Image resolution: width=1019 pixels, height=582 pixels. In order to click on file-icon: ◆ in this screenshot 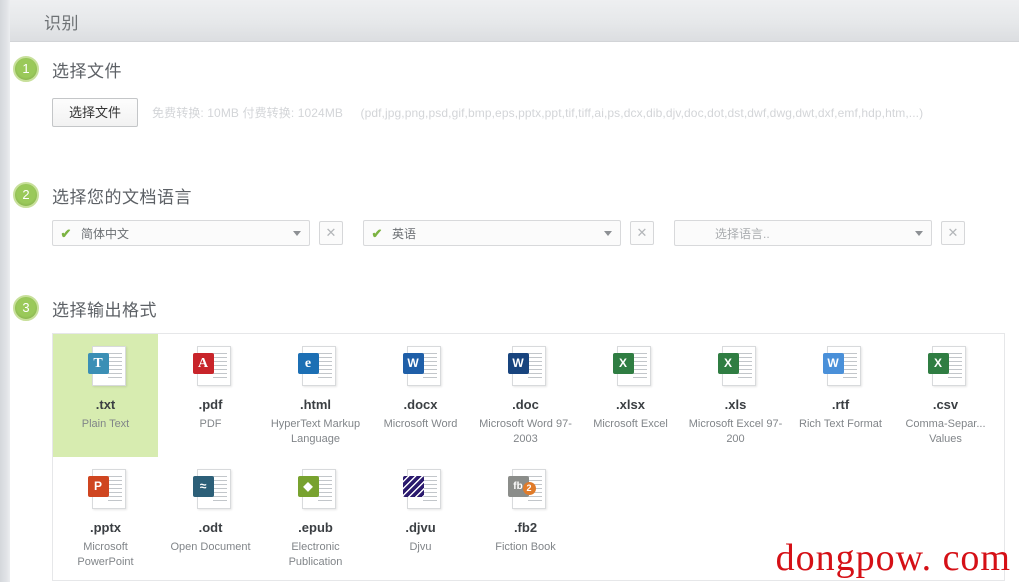, I will do `click(316, 490)`.